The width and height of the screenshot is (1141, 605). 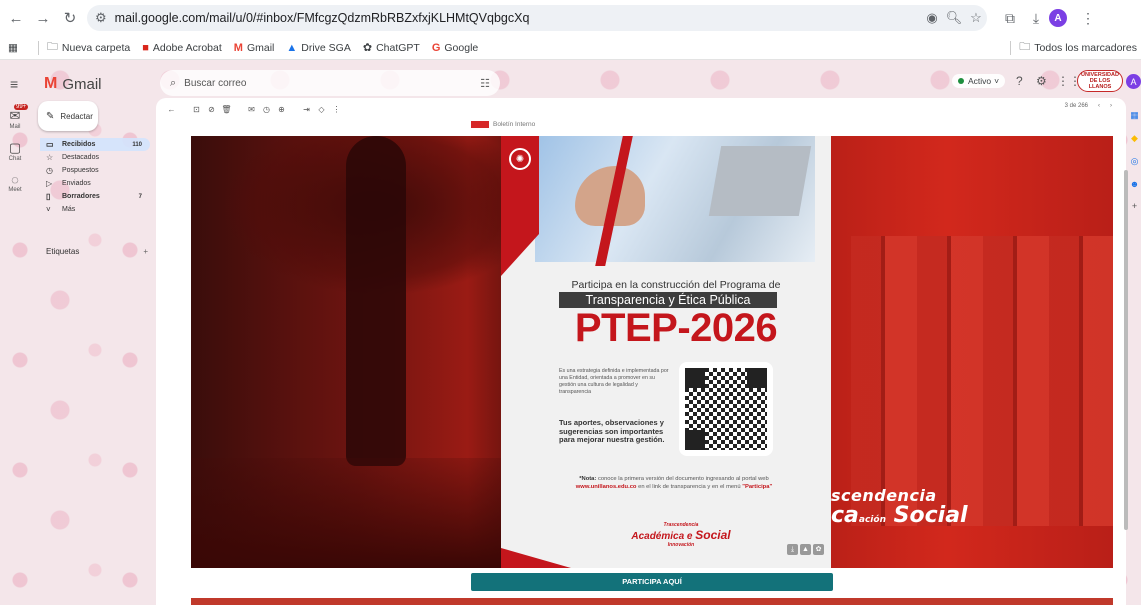 I want to click on profile-avatar: A, so click(x=1062, y=18).